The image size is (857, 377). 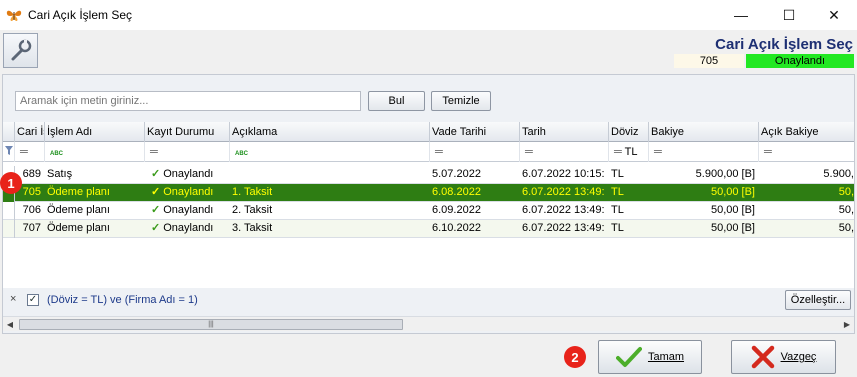 I want to click on checkmark-icon, so click(x=628, y=357).